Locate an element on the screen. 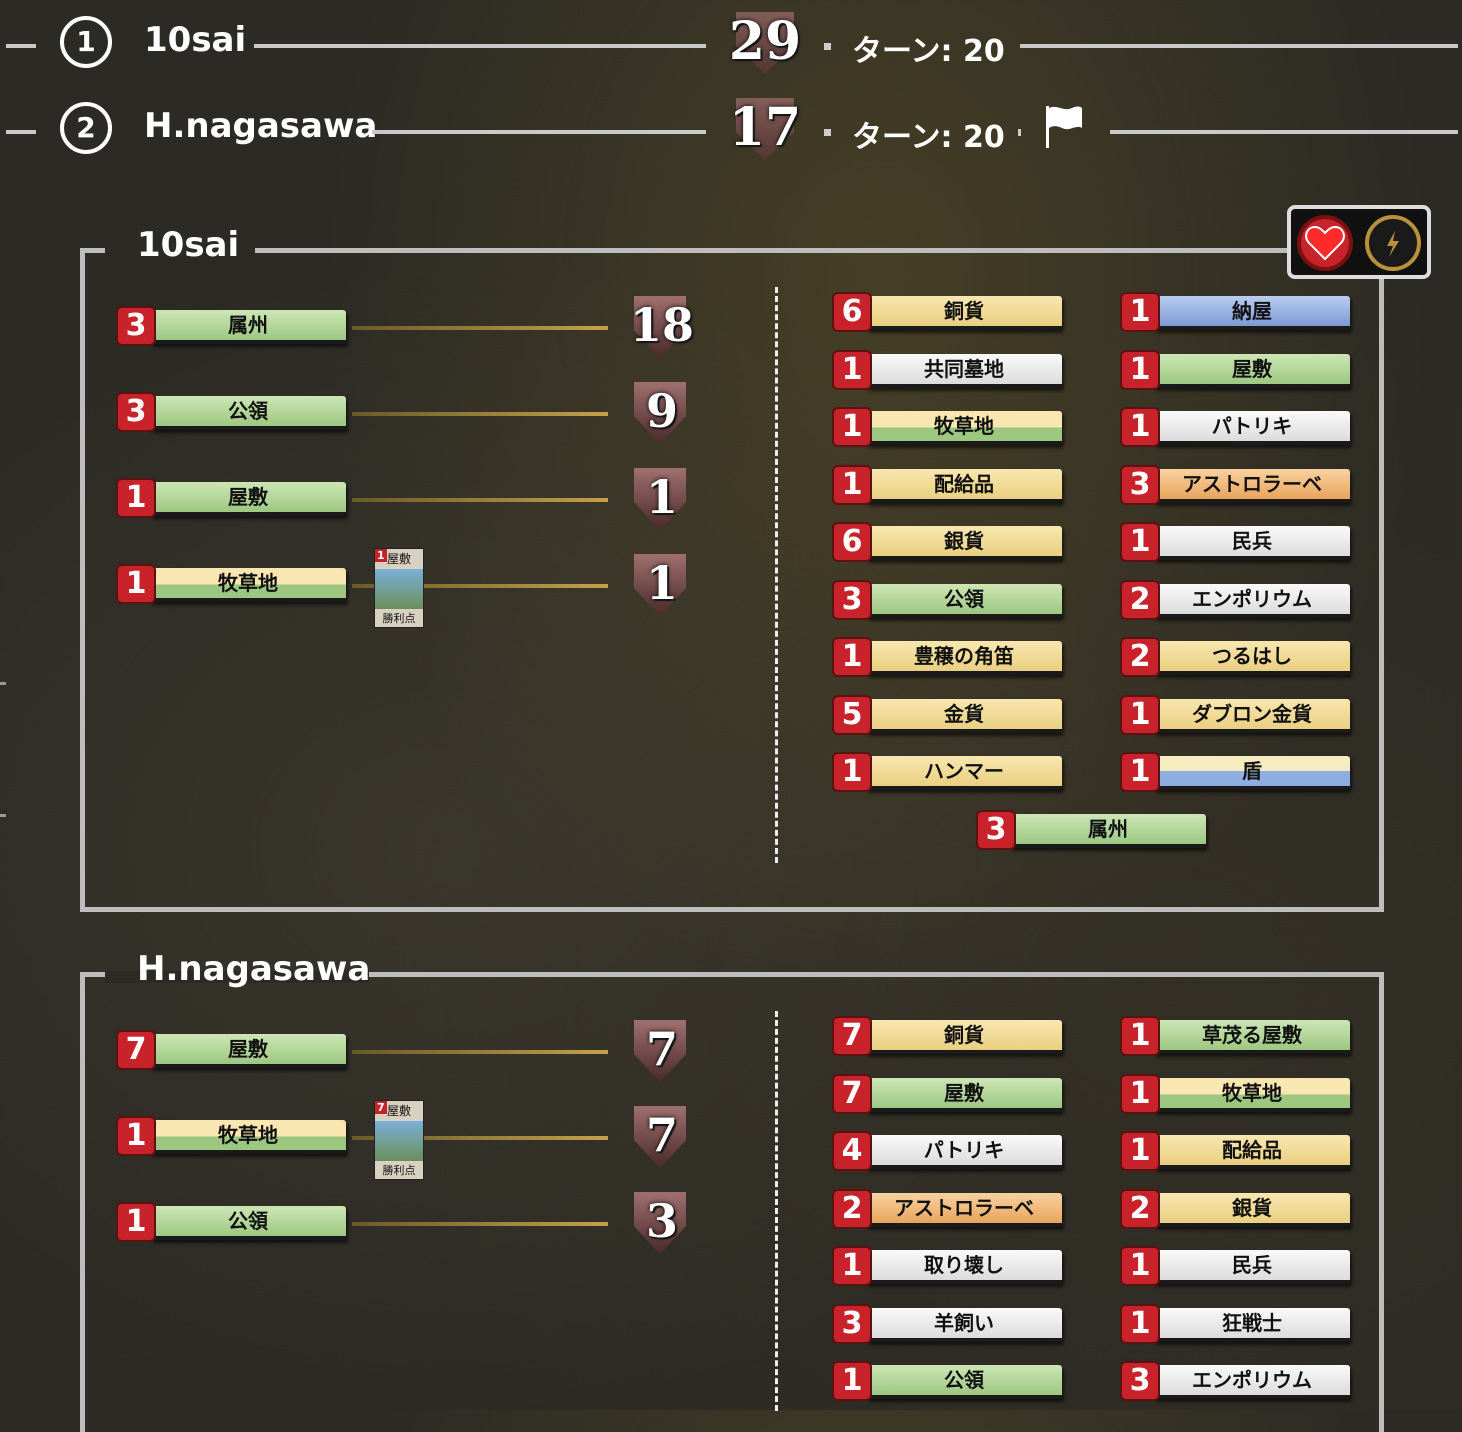 The image size is (1462, 1432). deck-card-chip: 1 ハンマー is located at coordinates (950, 773).